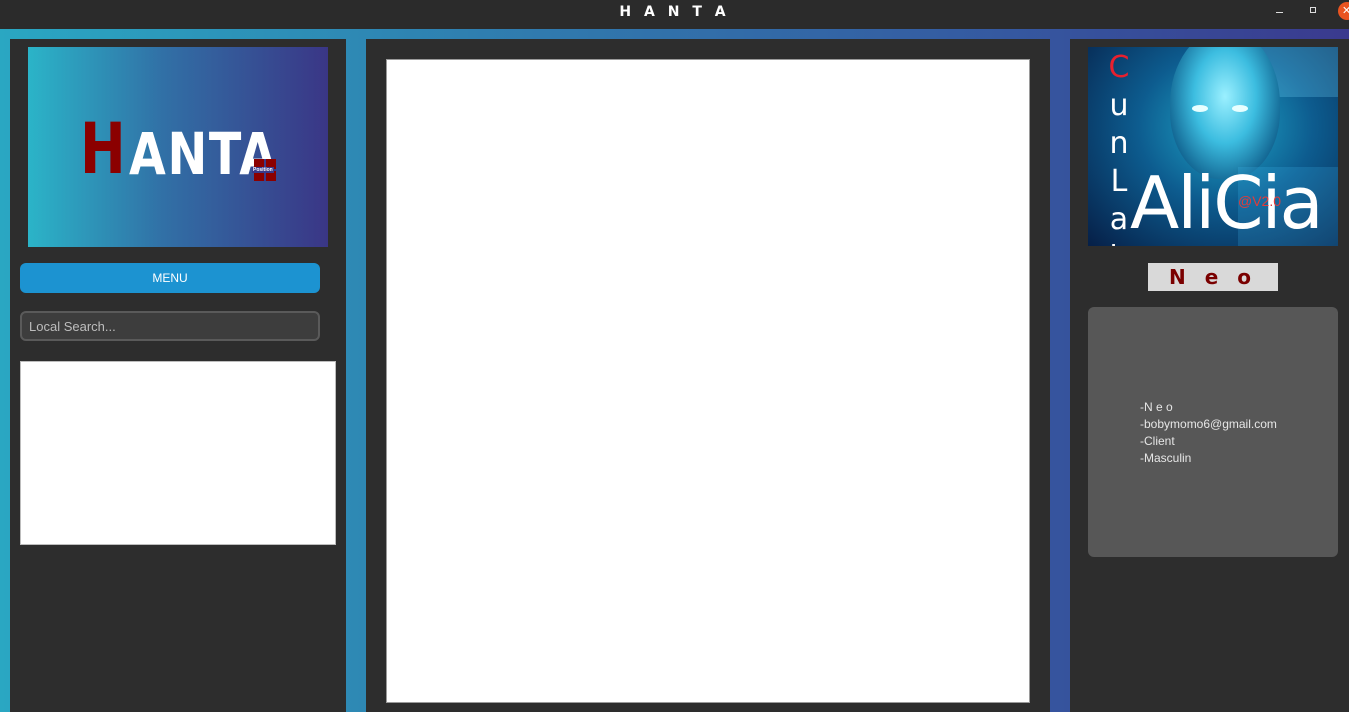  What do you see at coordinates (263, 170) in the screenshot?
I see `logo-subtext: Position` at bounding box center [263, 170].